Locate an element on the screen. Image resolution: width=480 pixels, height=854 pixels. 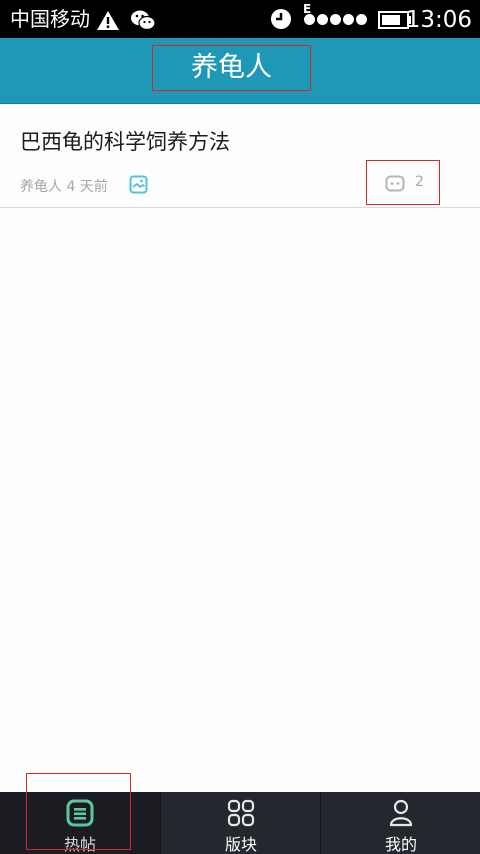
title-bar: 养龟人 is located at coordinates (240, 71).